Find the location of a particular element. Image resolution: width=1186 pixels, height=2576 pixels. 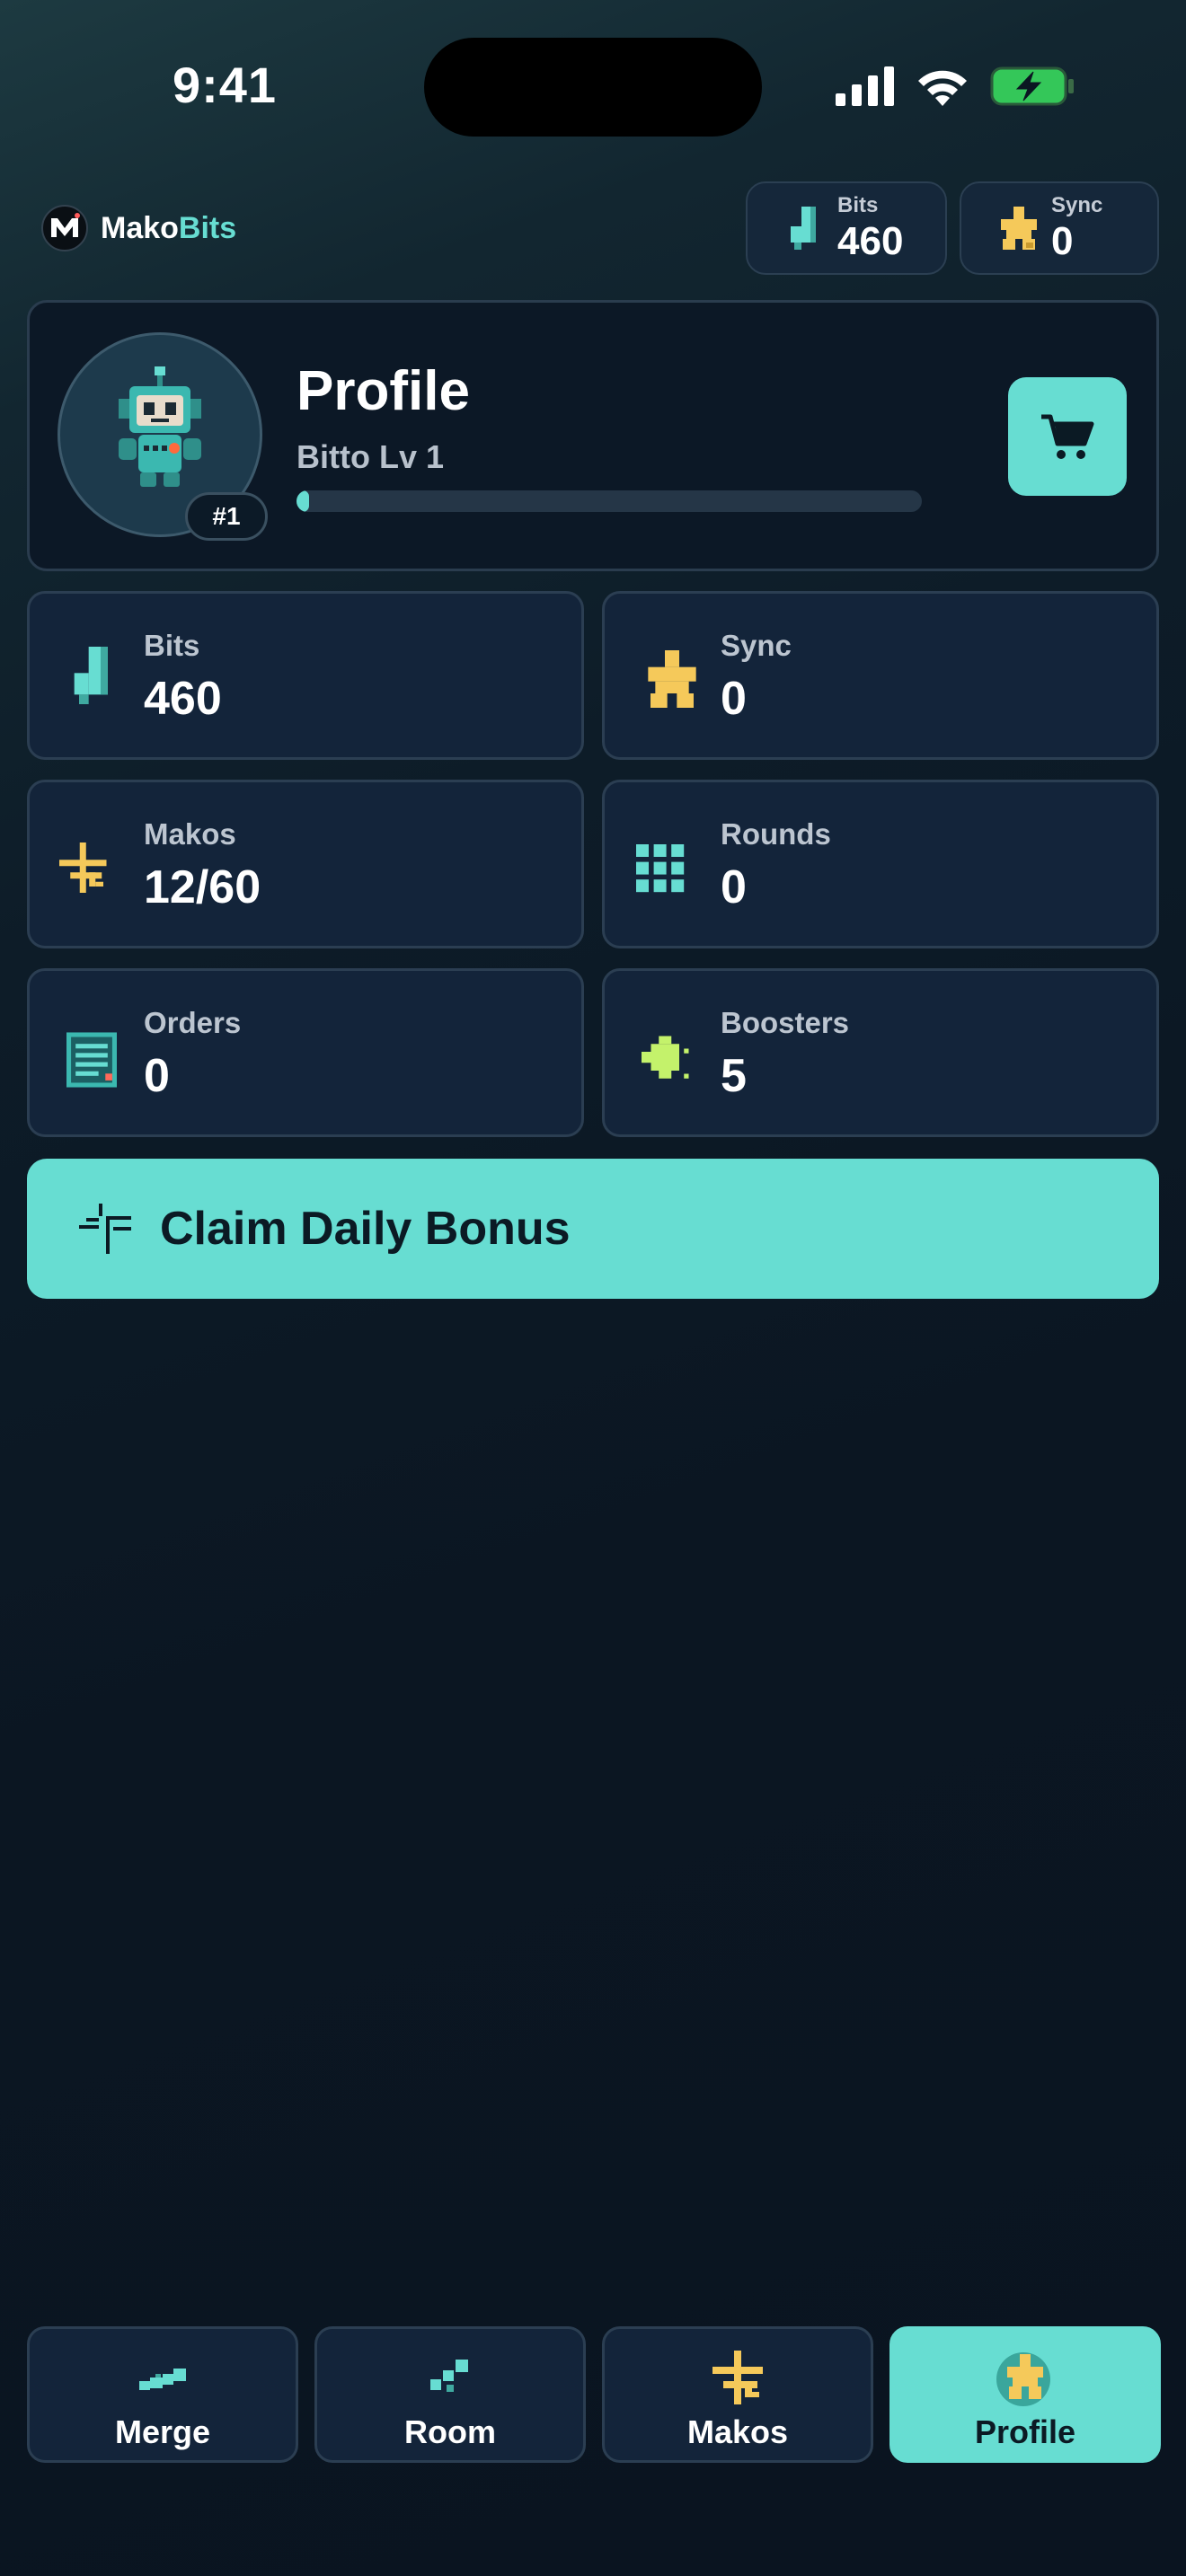

tab-makos: Makos is located at coordinates (737, 2394).